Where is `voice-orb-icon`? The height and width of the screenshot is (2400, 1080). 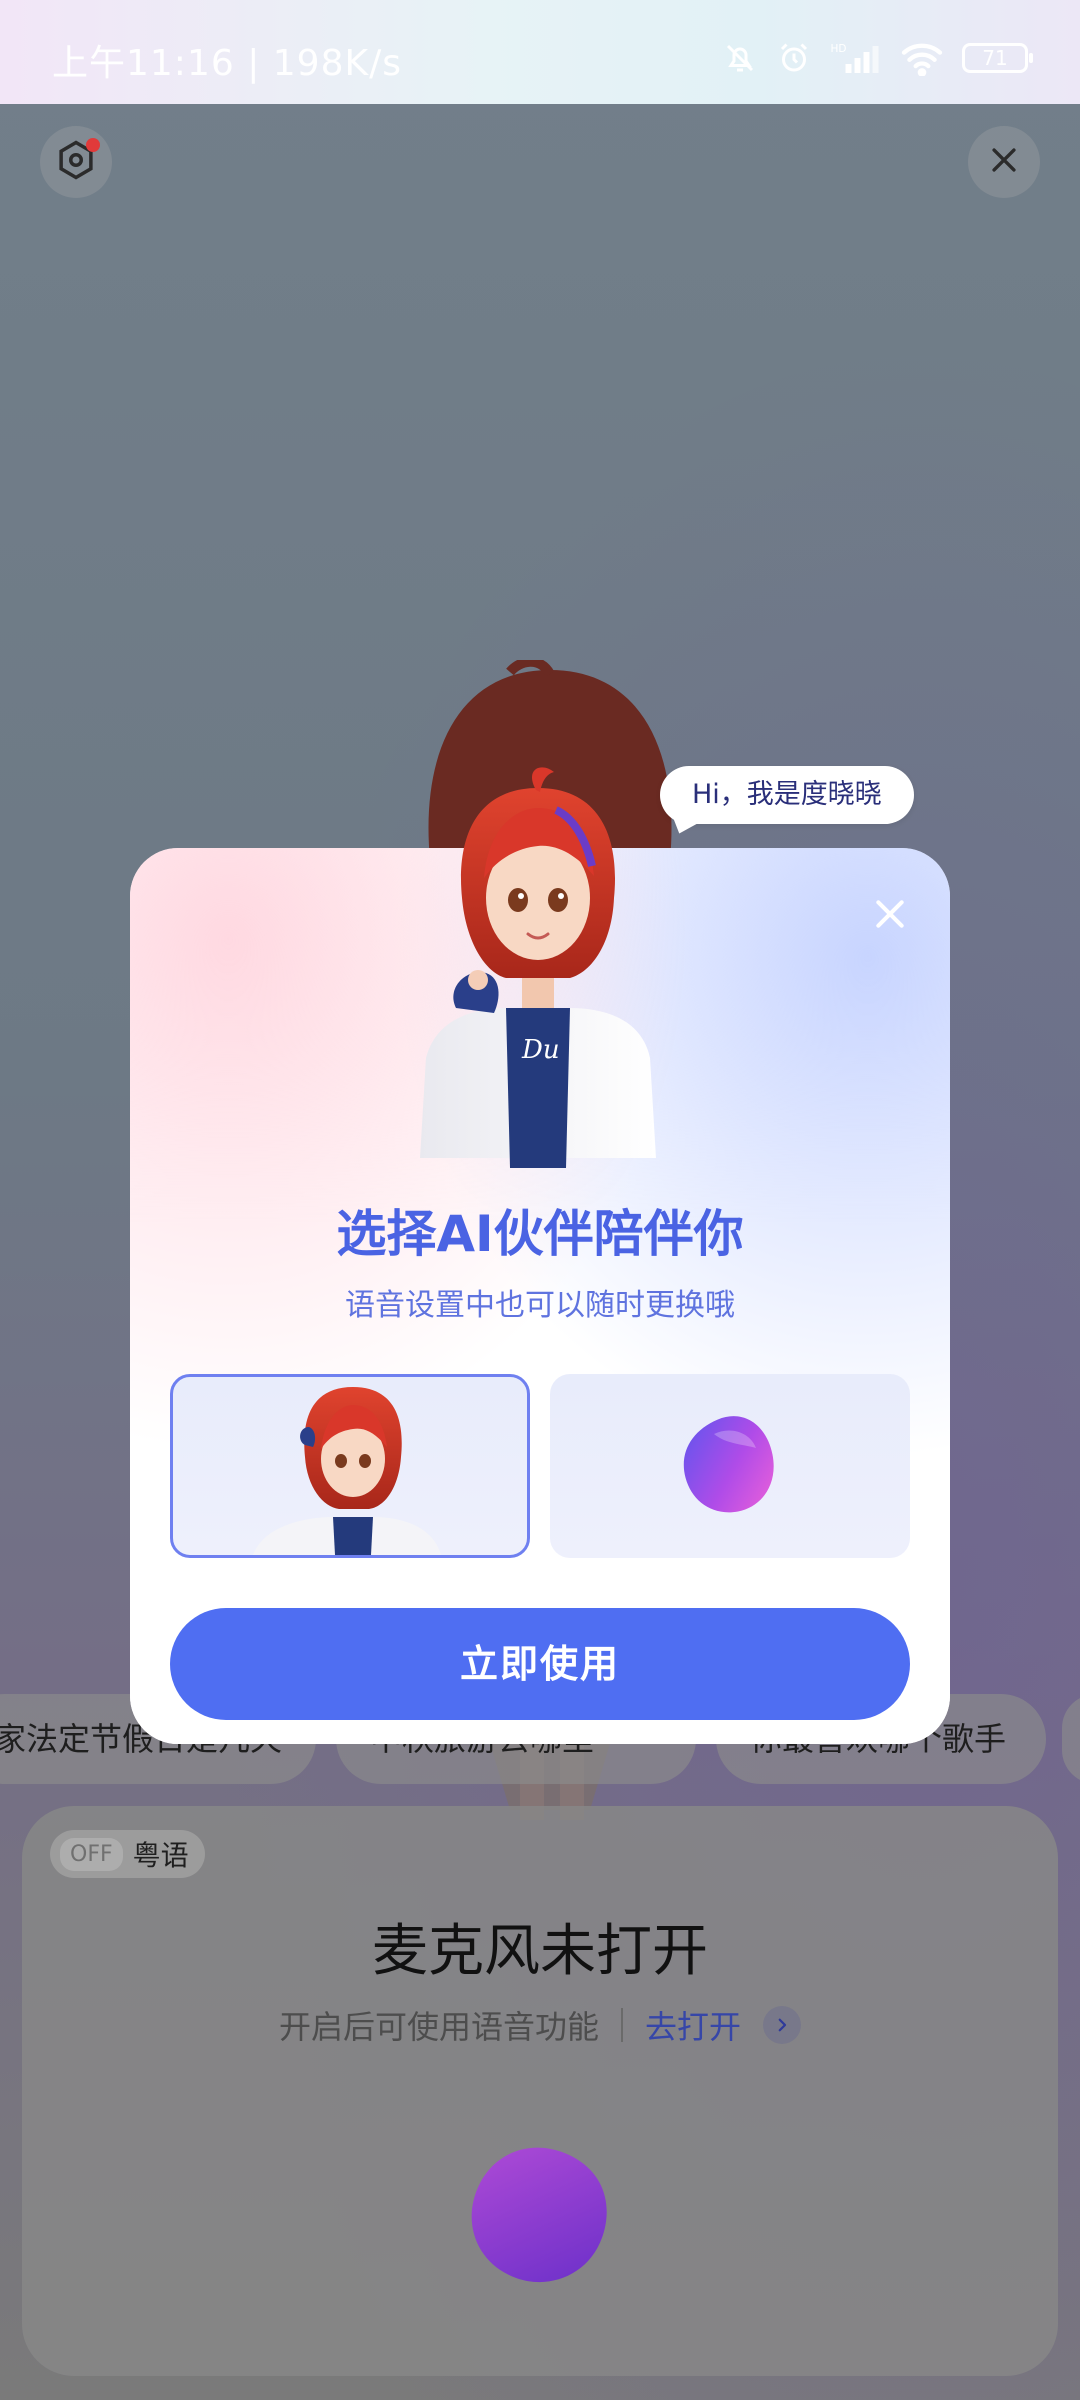 voice-orb-icon is located at coordinates (728, 1464).